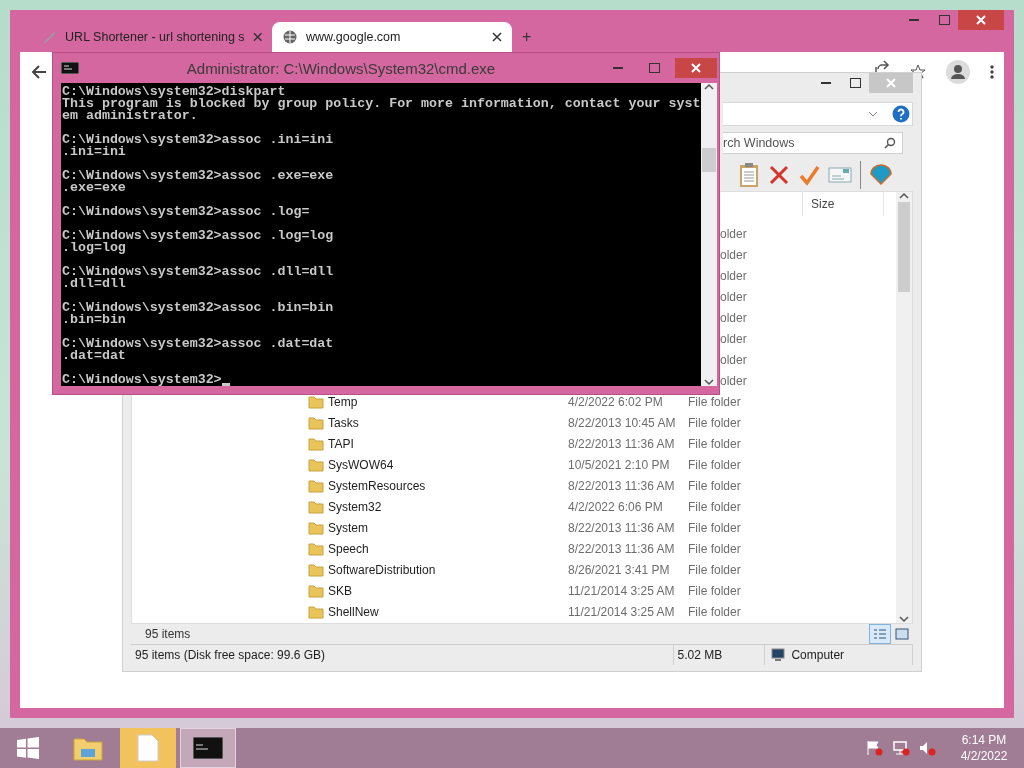  I want to click on file-name: TAPI, so click(448, 444).